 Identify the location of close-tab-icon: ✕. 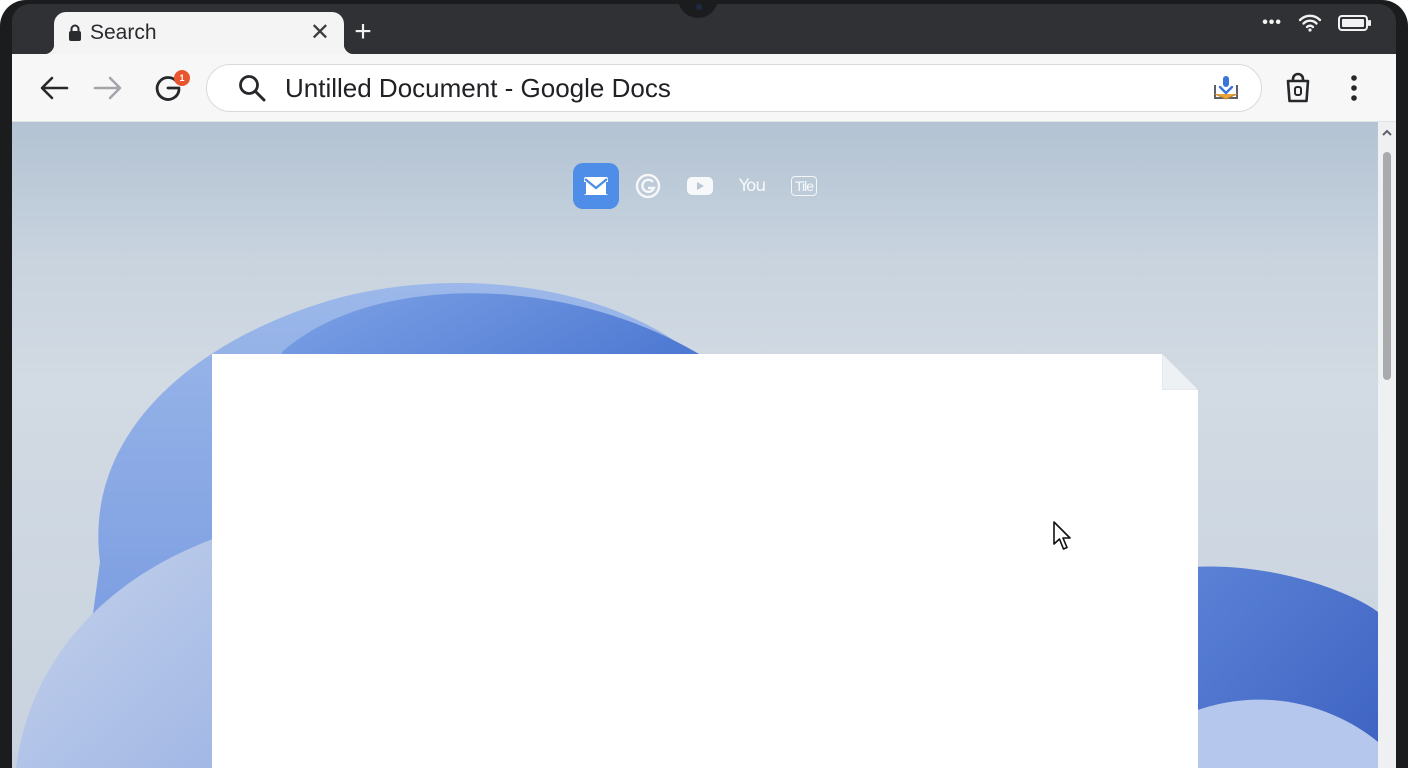
(320, 33).